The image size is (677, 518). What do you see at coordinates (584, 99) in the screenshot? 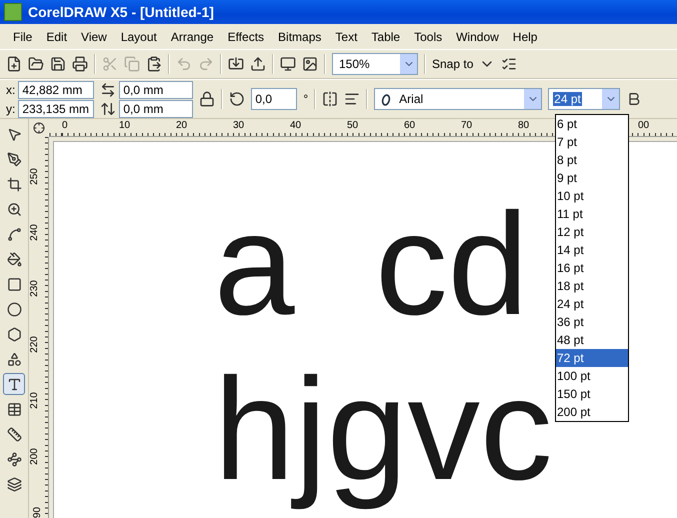
I see `font-size-field: 24 pt` at bounding box center [584, 99].